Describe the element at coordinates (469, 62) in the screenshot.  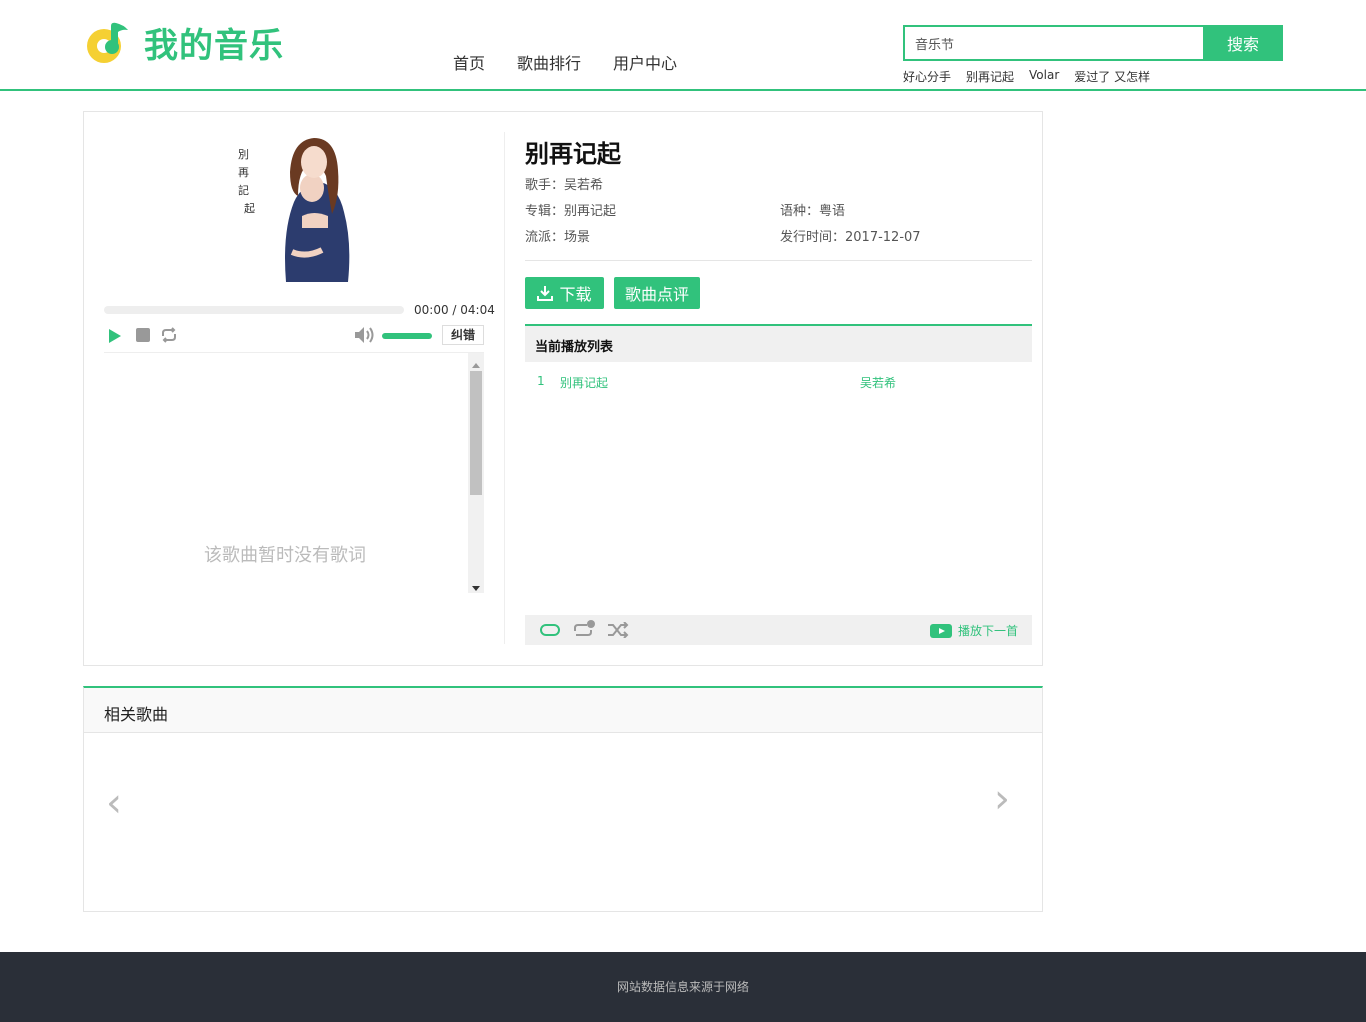
I see `nav-home: 首页` at that location.